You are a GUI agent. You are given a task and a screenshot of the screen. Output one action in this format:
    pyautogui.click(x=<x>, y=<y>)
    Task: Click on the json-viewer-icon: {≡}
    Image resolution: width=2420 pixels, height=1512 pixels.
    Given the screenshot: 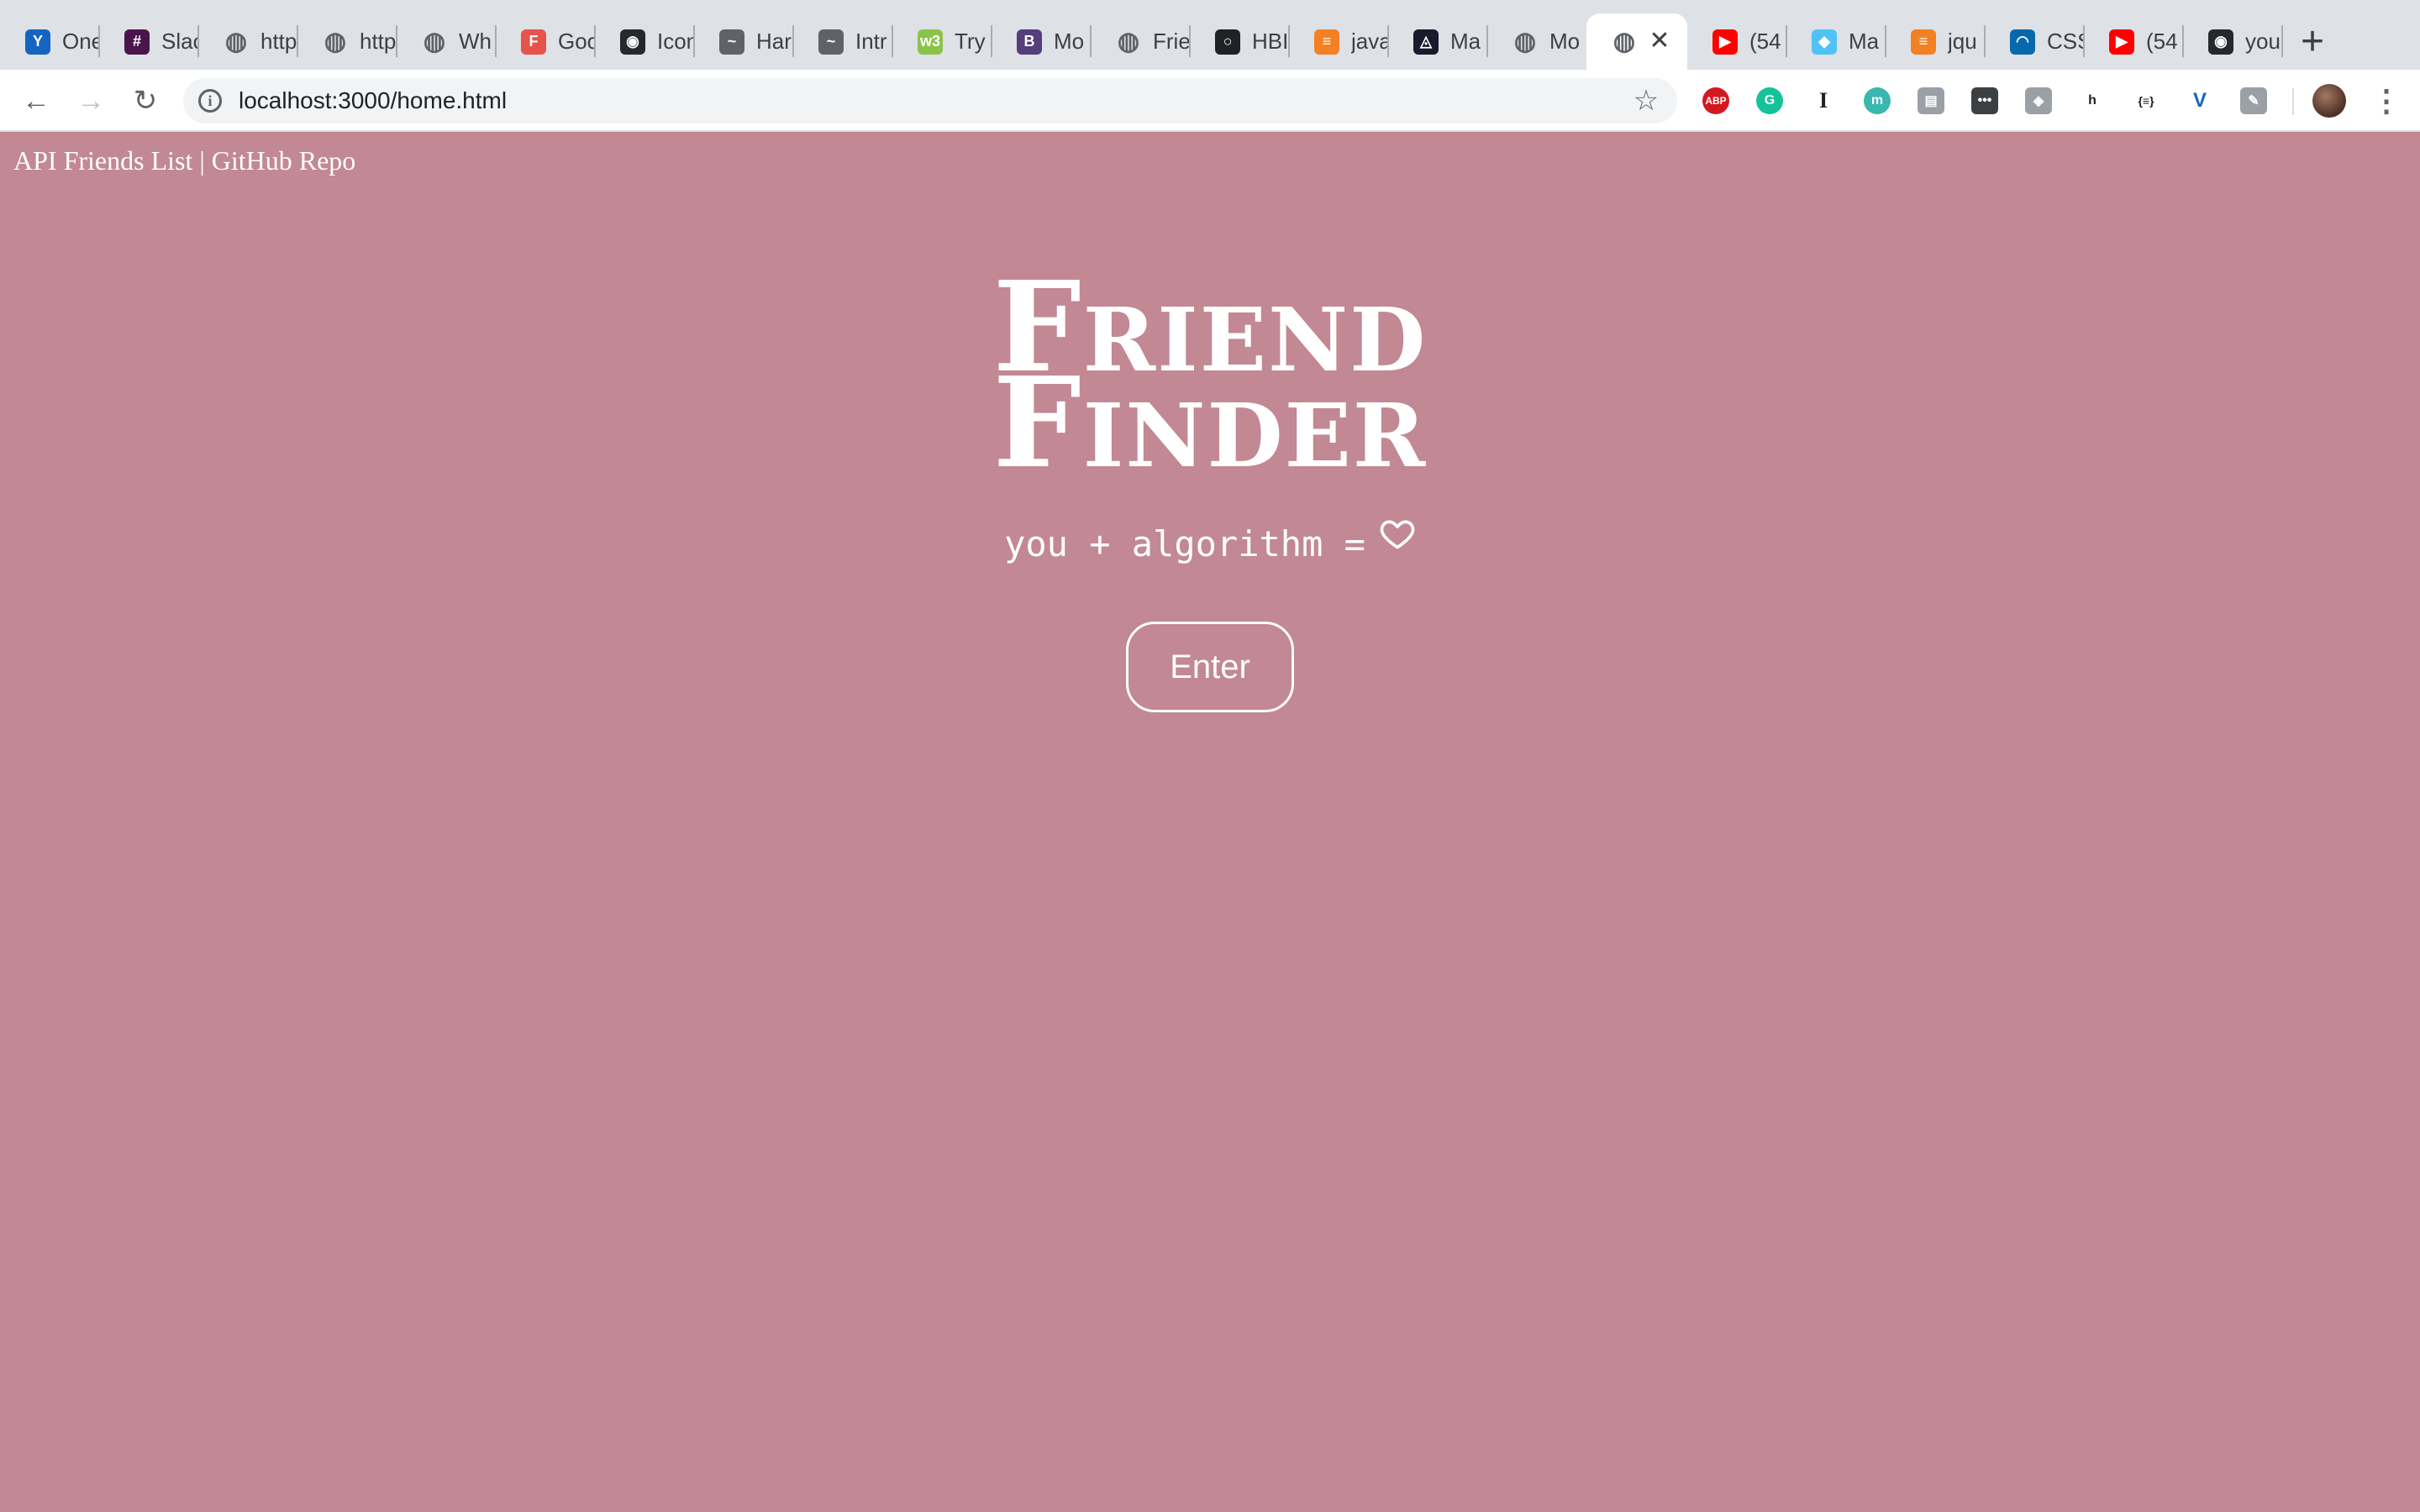 What is the action you would take?
    pyautogui.click(x=2147, y=100)
    